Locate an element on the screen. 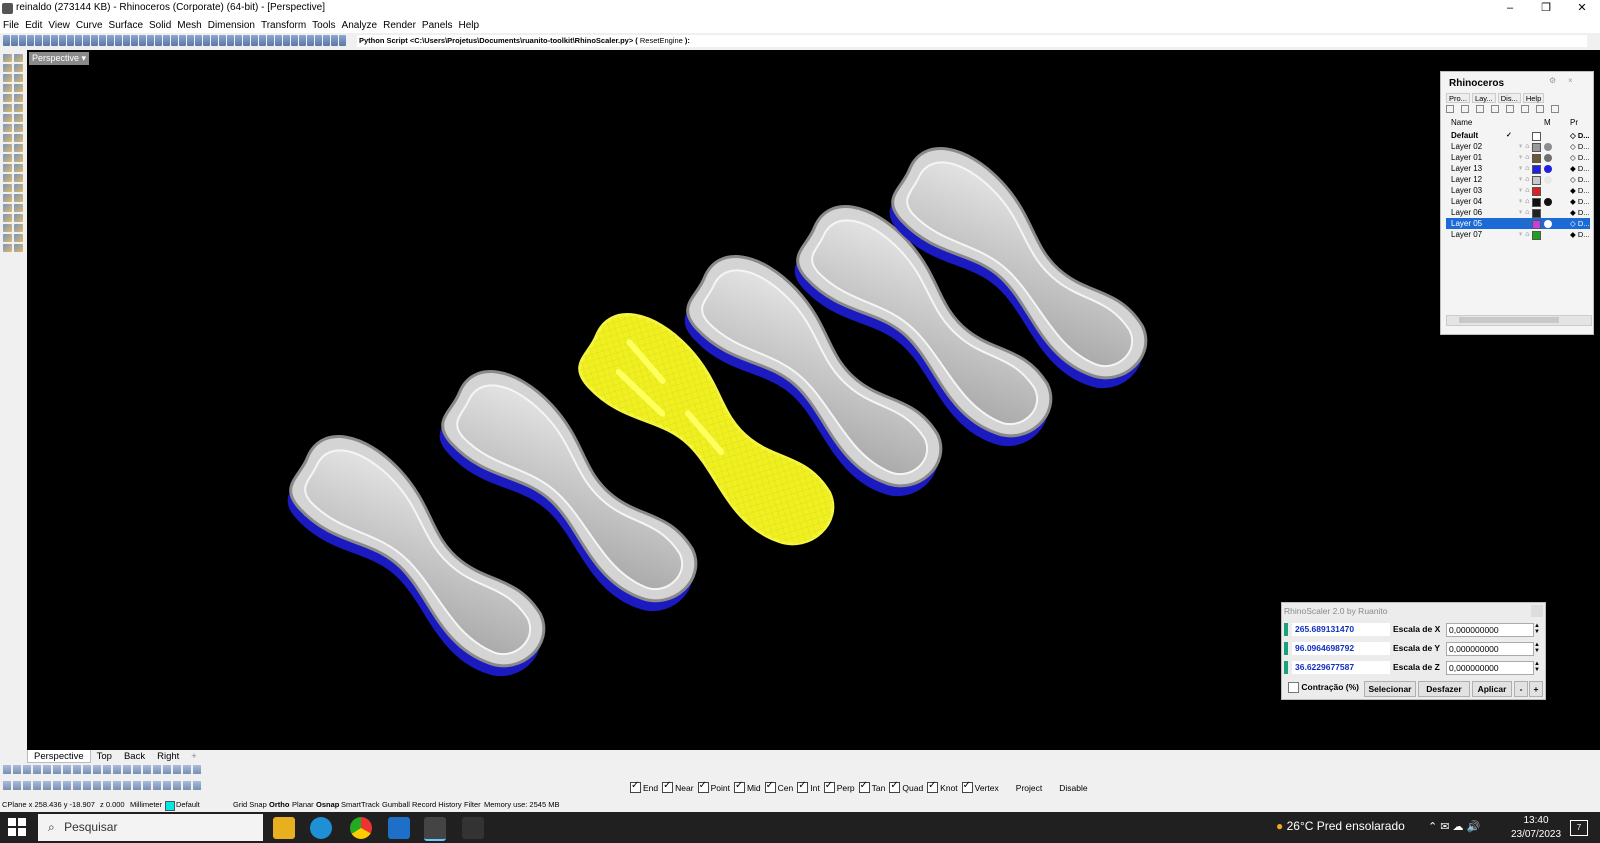 Image resolution: width=1600 pixels, height=843 pixels. toggle-filter: Filter is located at coordinates (472, 805).